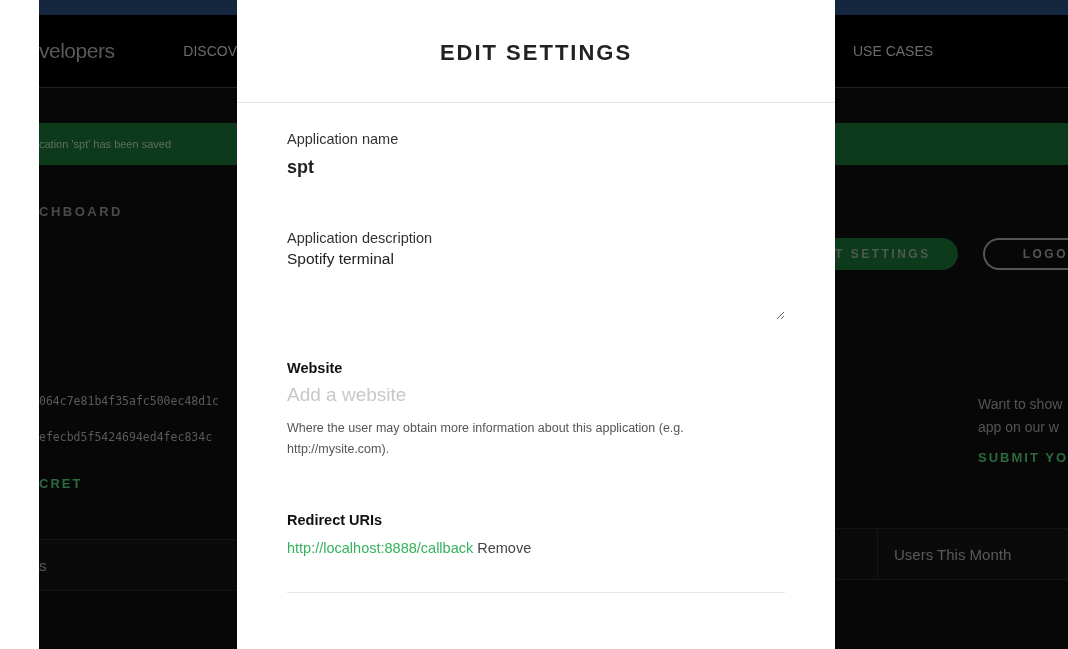 This screenshot has width=1068, height=649. Describe the element at coordinates (81, 212) in the screenshot. I see `page-heading: CHBOARD` at that location.